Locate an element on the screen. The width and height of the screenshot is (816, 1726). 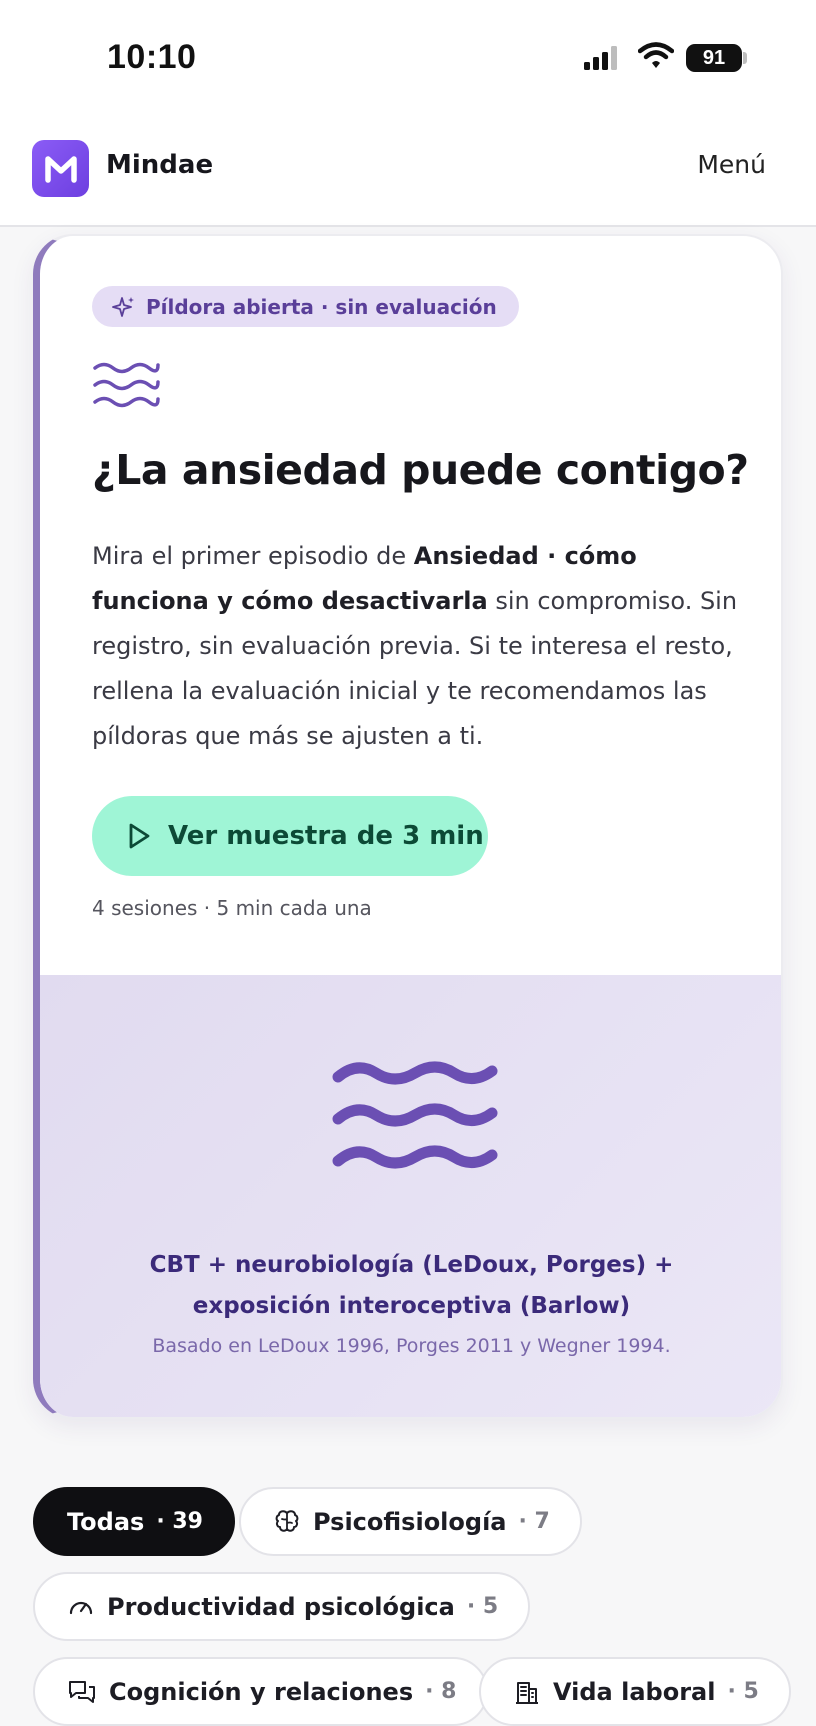
chip-count: · 7 is located at coordinates (534, 1521).